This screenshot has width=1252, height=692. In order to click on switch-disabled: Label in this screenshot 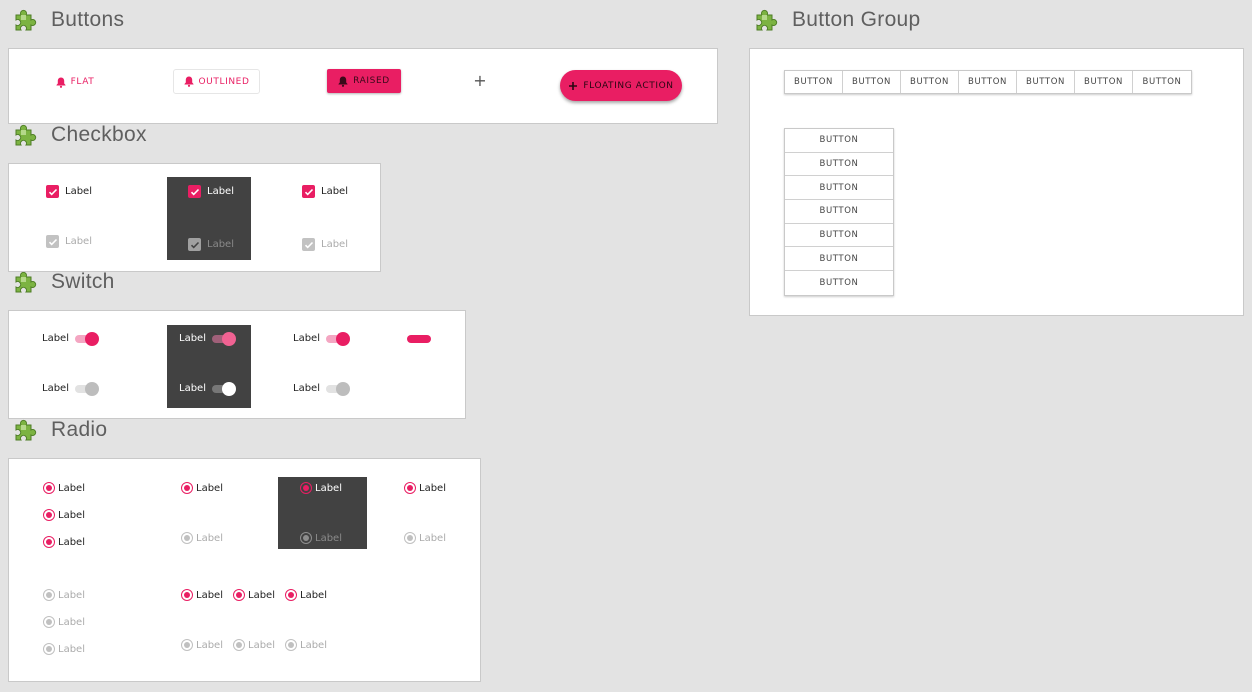, I will do `click(321, 388)`.